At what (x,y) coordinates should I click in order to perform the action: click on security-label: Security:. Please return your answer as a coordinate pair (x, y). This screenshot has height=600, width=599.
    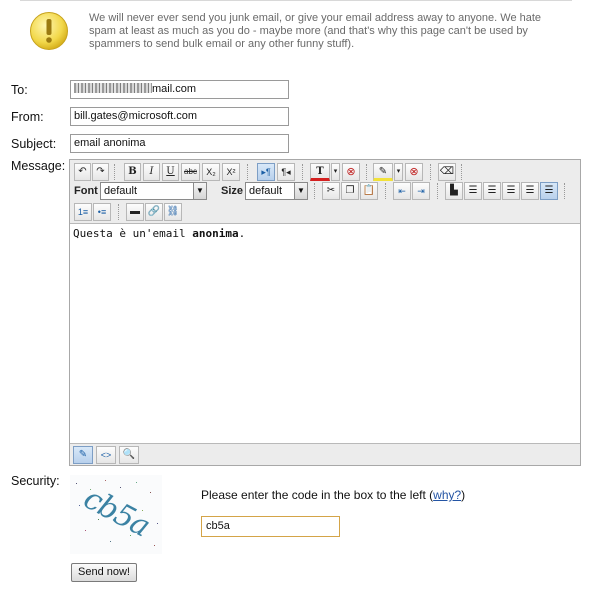
    Looking at the image, I should click on (35, 481).